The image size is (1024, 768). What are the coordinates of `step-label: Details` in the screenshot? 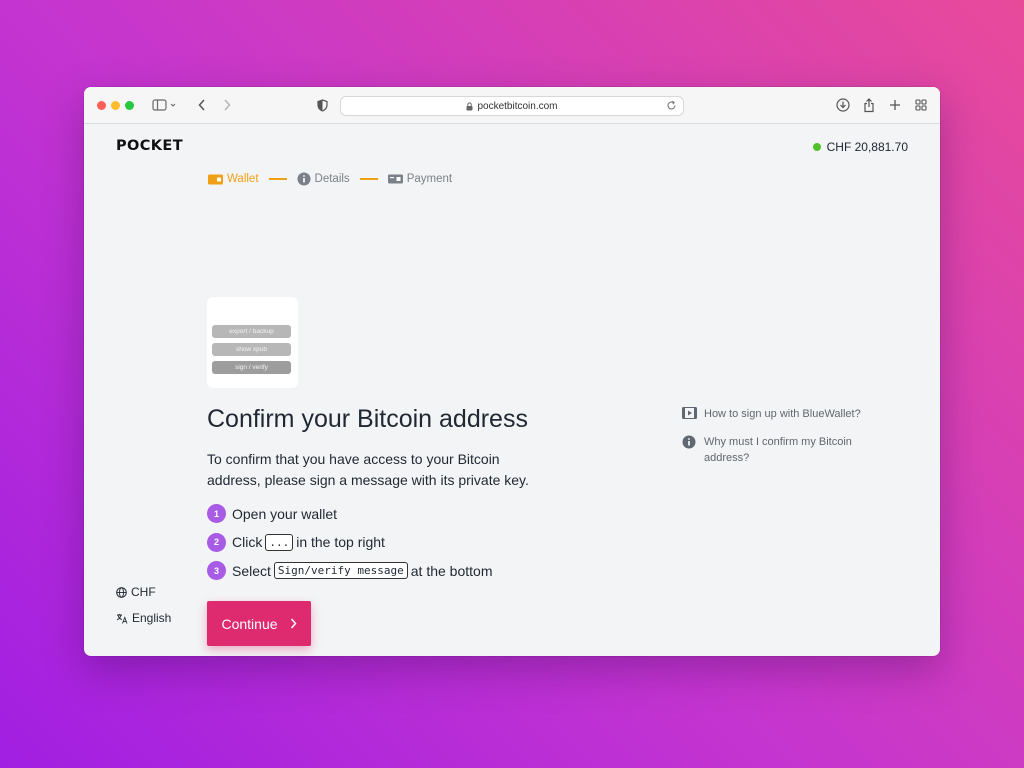 It's located at (332, 179).